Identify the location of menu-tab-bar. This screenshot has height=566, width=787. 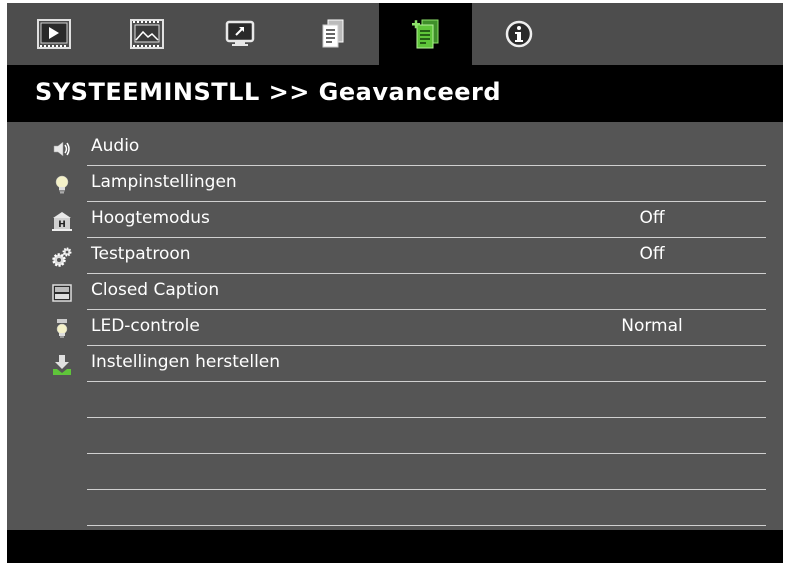
(395, 34).